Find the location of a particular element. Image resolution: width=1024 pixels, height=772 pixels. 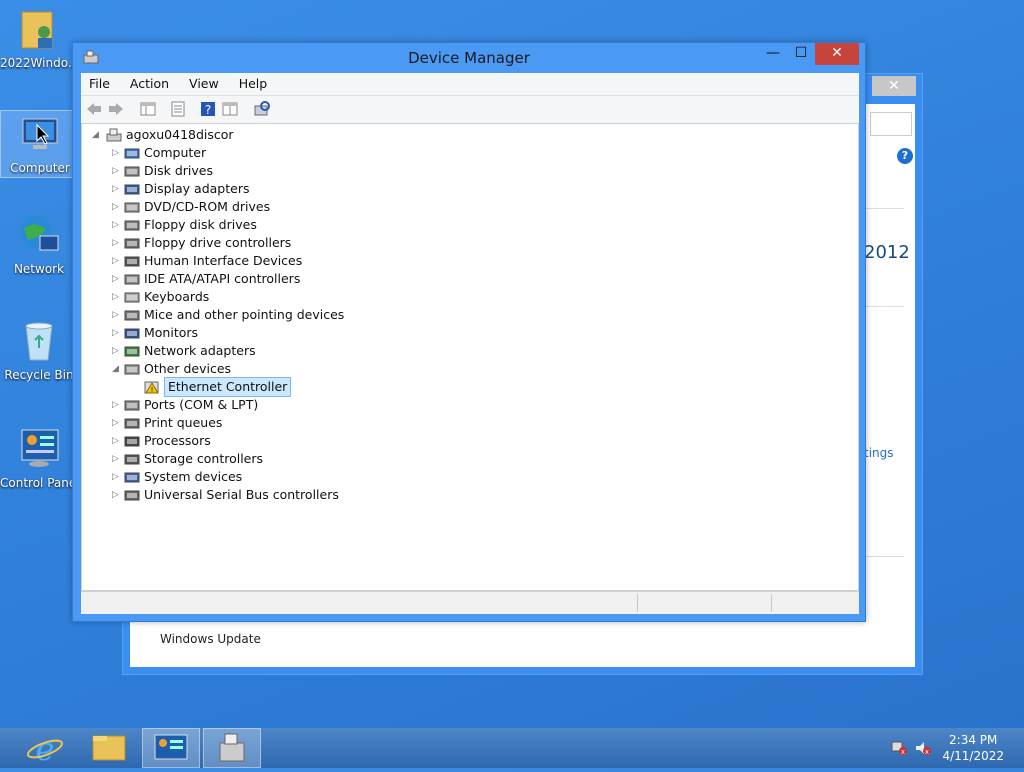

tree-item-label: Network adapters is located at coordinates (200, 350).